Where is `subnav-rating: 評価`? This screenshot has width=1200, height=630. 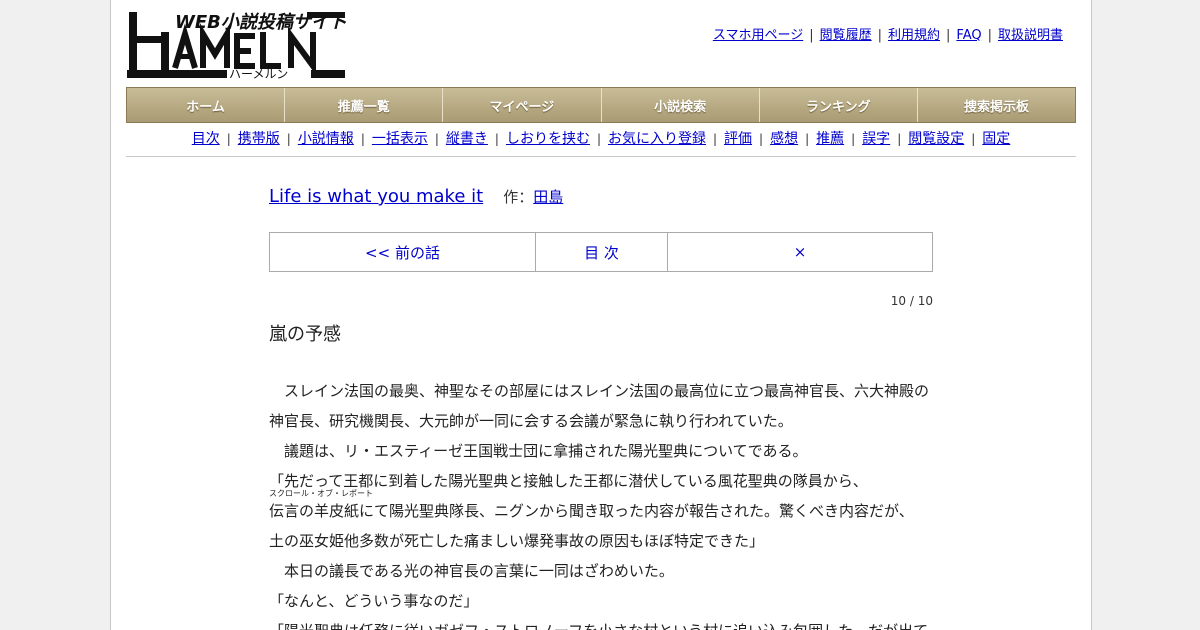 subnav-rating: 評価 is located at coordinates (738, 139).